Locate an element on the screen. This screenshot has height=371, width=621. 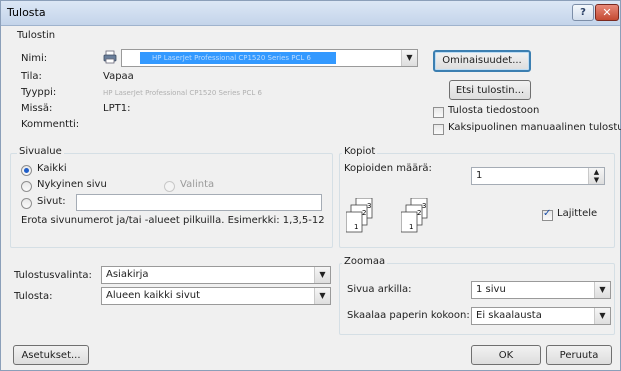
print-label: Tulosta: is located at coordinates (33, 296).